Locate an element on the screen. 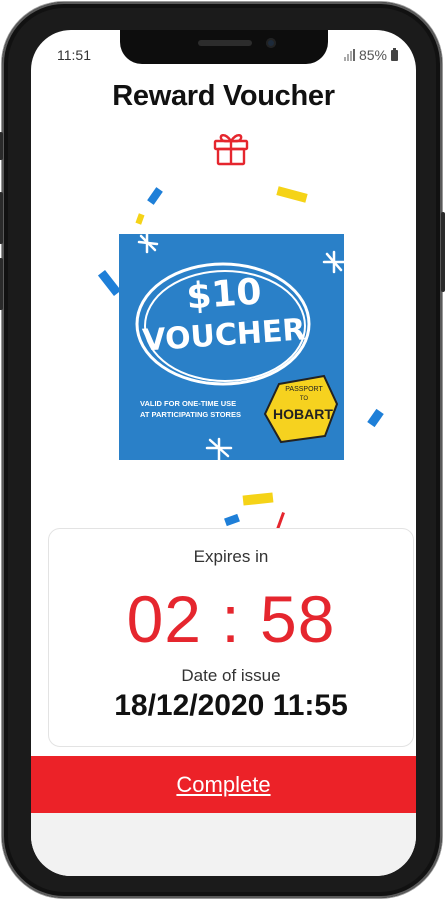  voucher-terms-line2: AT PARTICIPATING STORES is located at coordinates (190, 414).